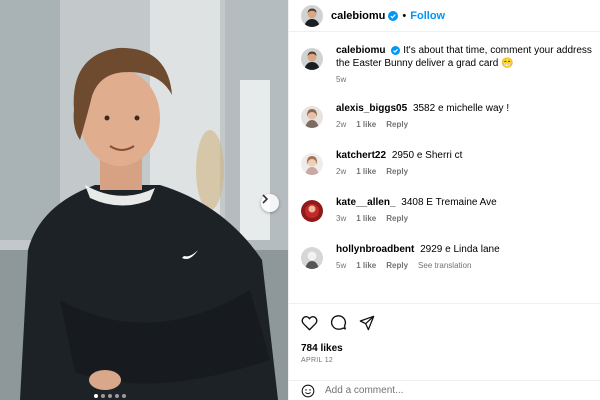 The width and height of the screenshot is (600, 400). Describe the element at coordinates (445, 348) in the screenshot. I see `like-count: 784 likes` at that location.